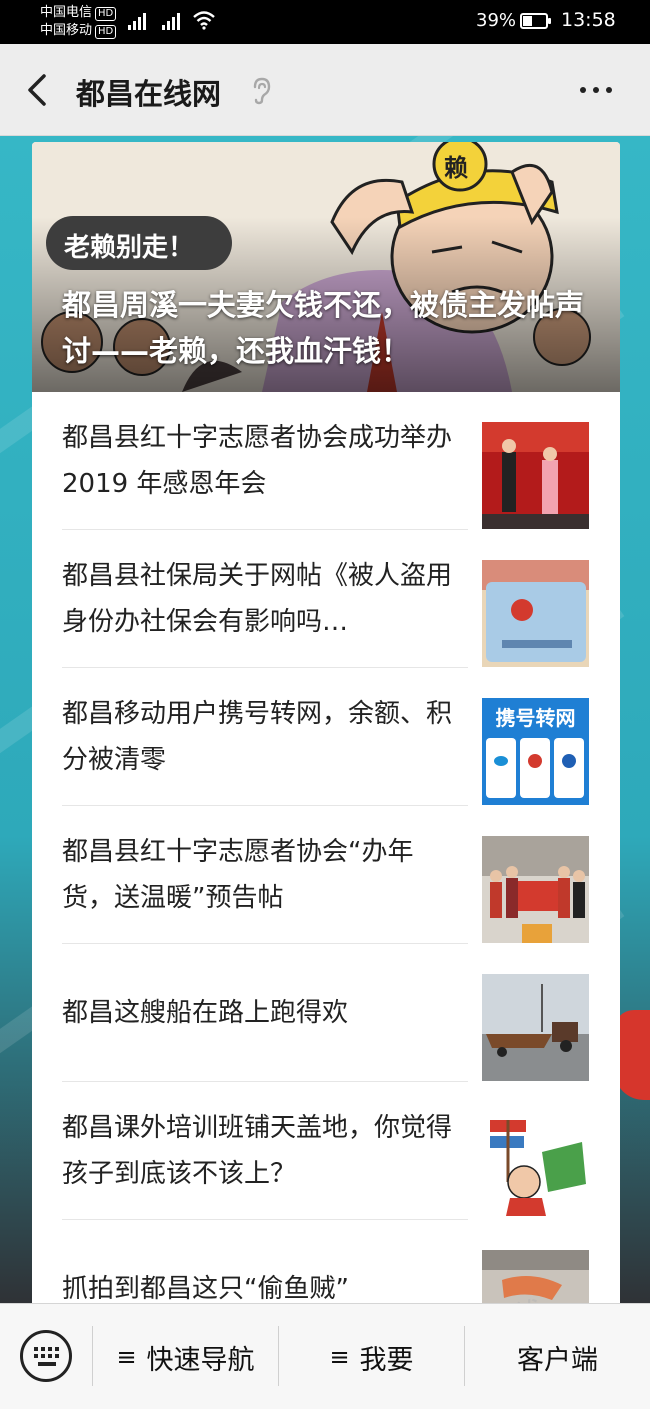 This screenshot has width=650, height=1409. Describe the element at coordinates (257, 461) in the screenshot. I see `article-title: 都昌县红十字志愿者协会成功举办 2019 年感恩年会` at that location.